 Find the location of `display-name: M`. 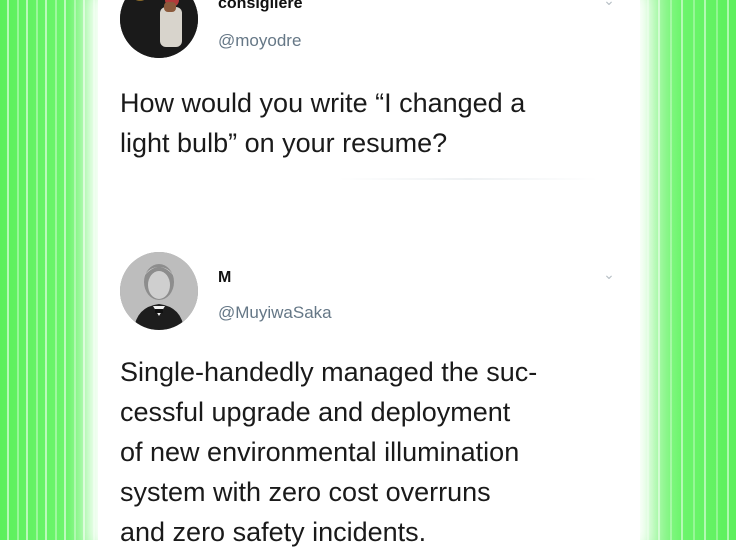

display-name: M is located at coordinates (224, 278).